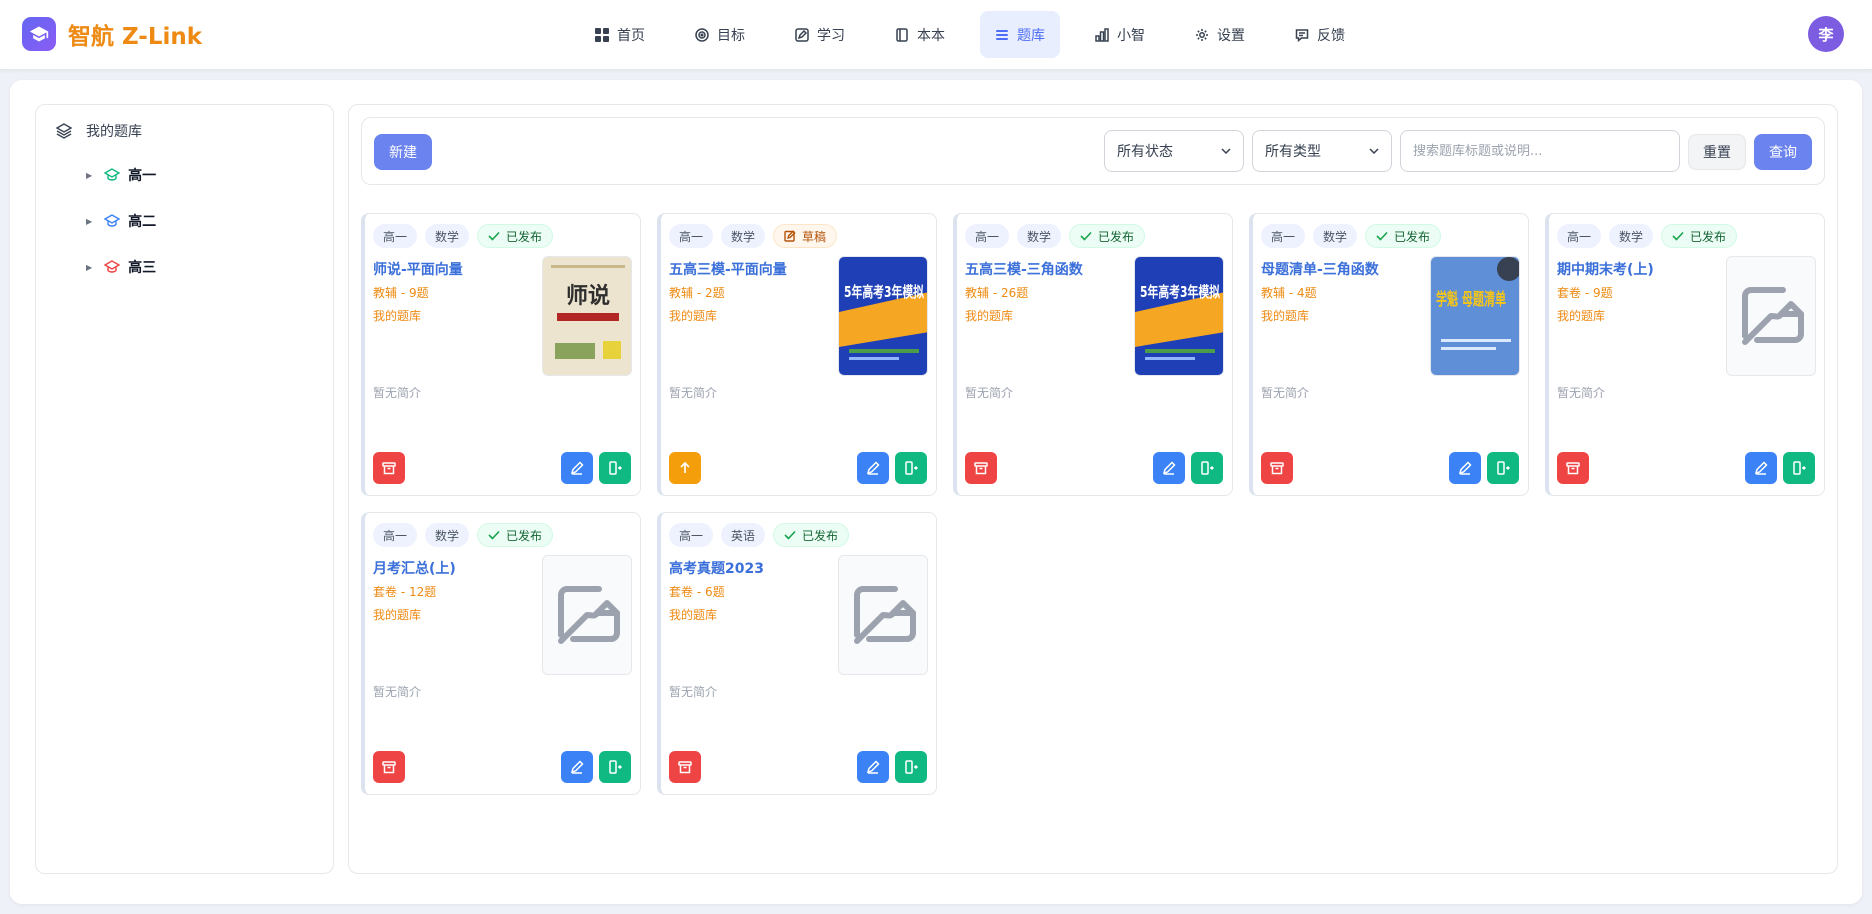  What do you see at coordinates (797, 653) in the screenshot?
I see `question-bank-card: 高一 英语 已发布 高考真题2023 套卷 - 6题 我的题库 暂无简介` at bounding box center [797, 653].